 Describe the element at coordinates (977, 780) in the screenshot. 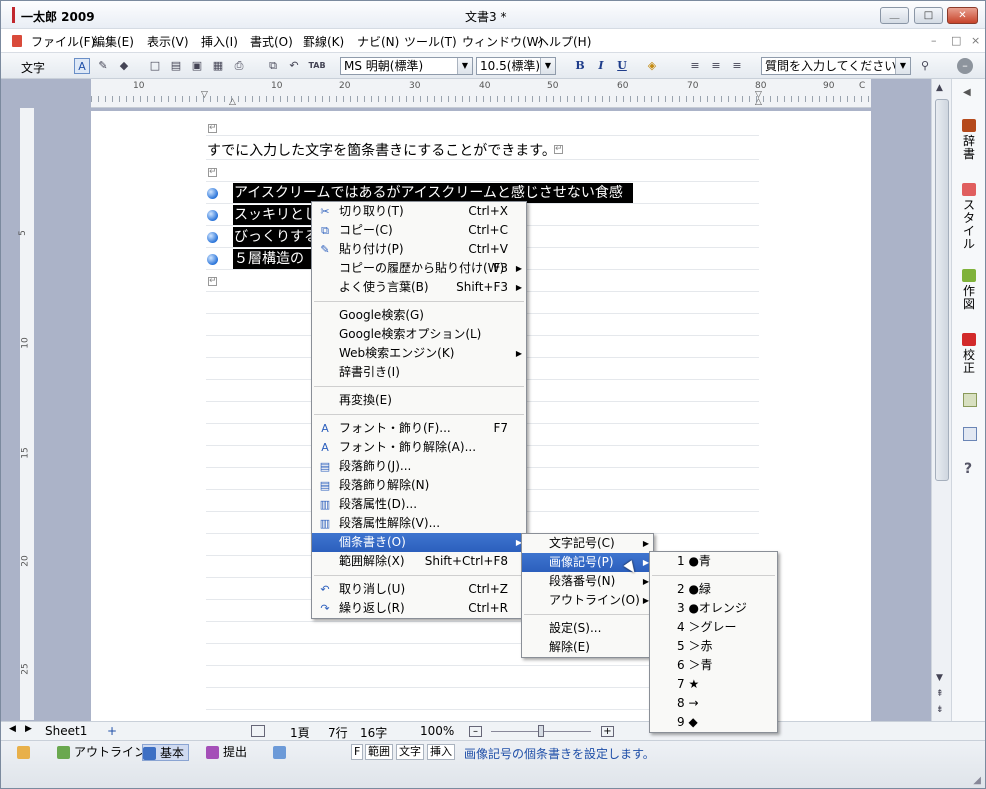

I see `resize-grip-icon: ◢` at that location.